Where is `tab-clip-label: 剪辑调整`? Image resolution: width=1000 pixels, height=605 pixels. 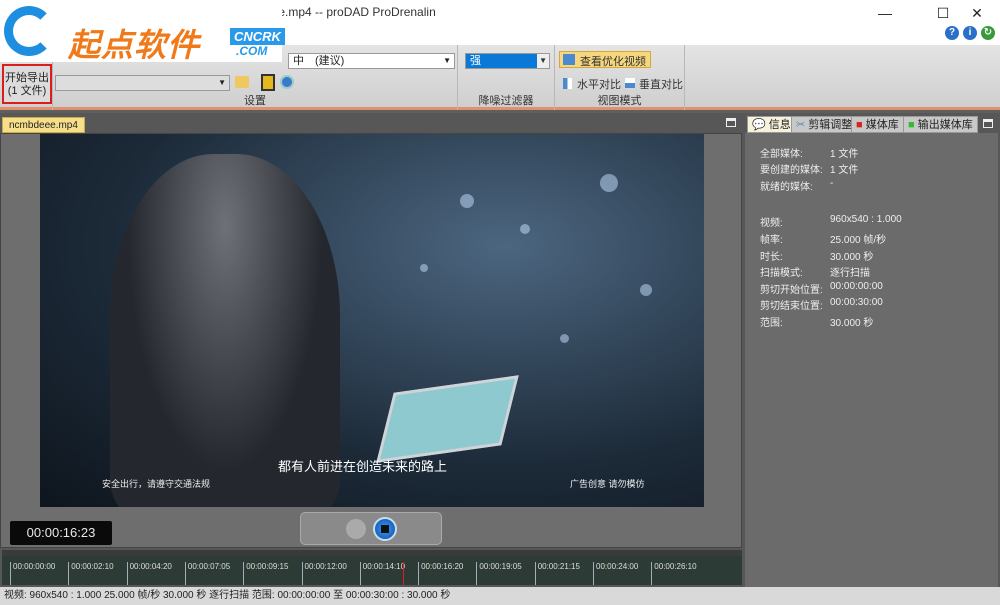
tab-clip-label: 剪辑调整 is located at coordinates (830, 125).